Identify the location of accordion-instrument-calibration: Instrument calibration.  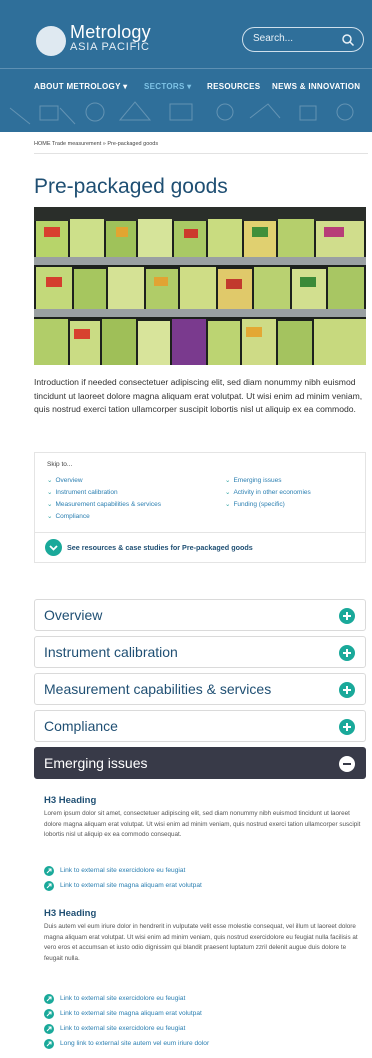
(200, 652).